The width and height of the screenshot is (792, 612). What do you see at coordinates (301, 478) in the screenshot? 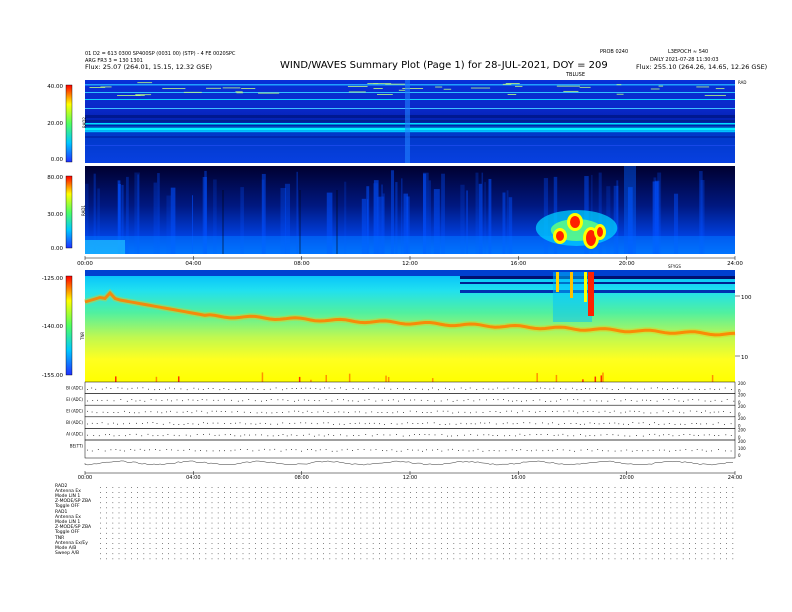
I see `bottom-time-tick: 08:00` at bounding box center [301, 478].